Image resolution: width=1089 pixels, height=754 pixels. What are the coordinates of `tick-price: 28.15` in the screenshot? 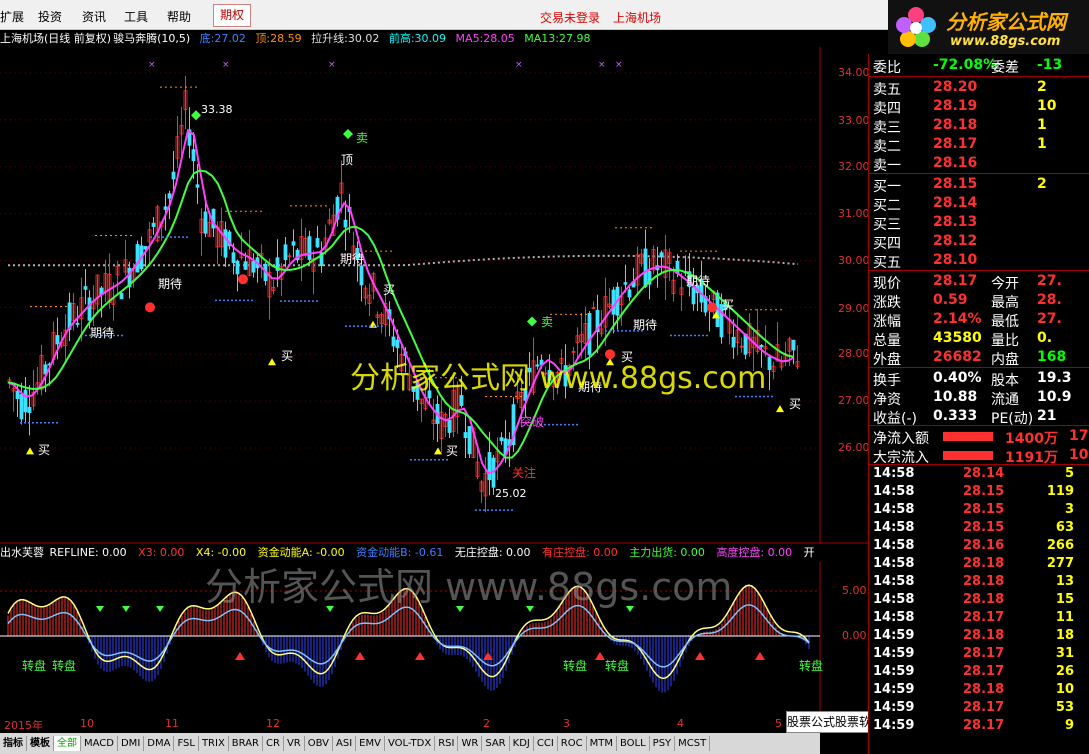 It's located at (984, 491).